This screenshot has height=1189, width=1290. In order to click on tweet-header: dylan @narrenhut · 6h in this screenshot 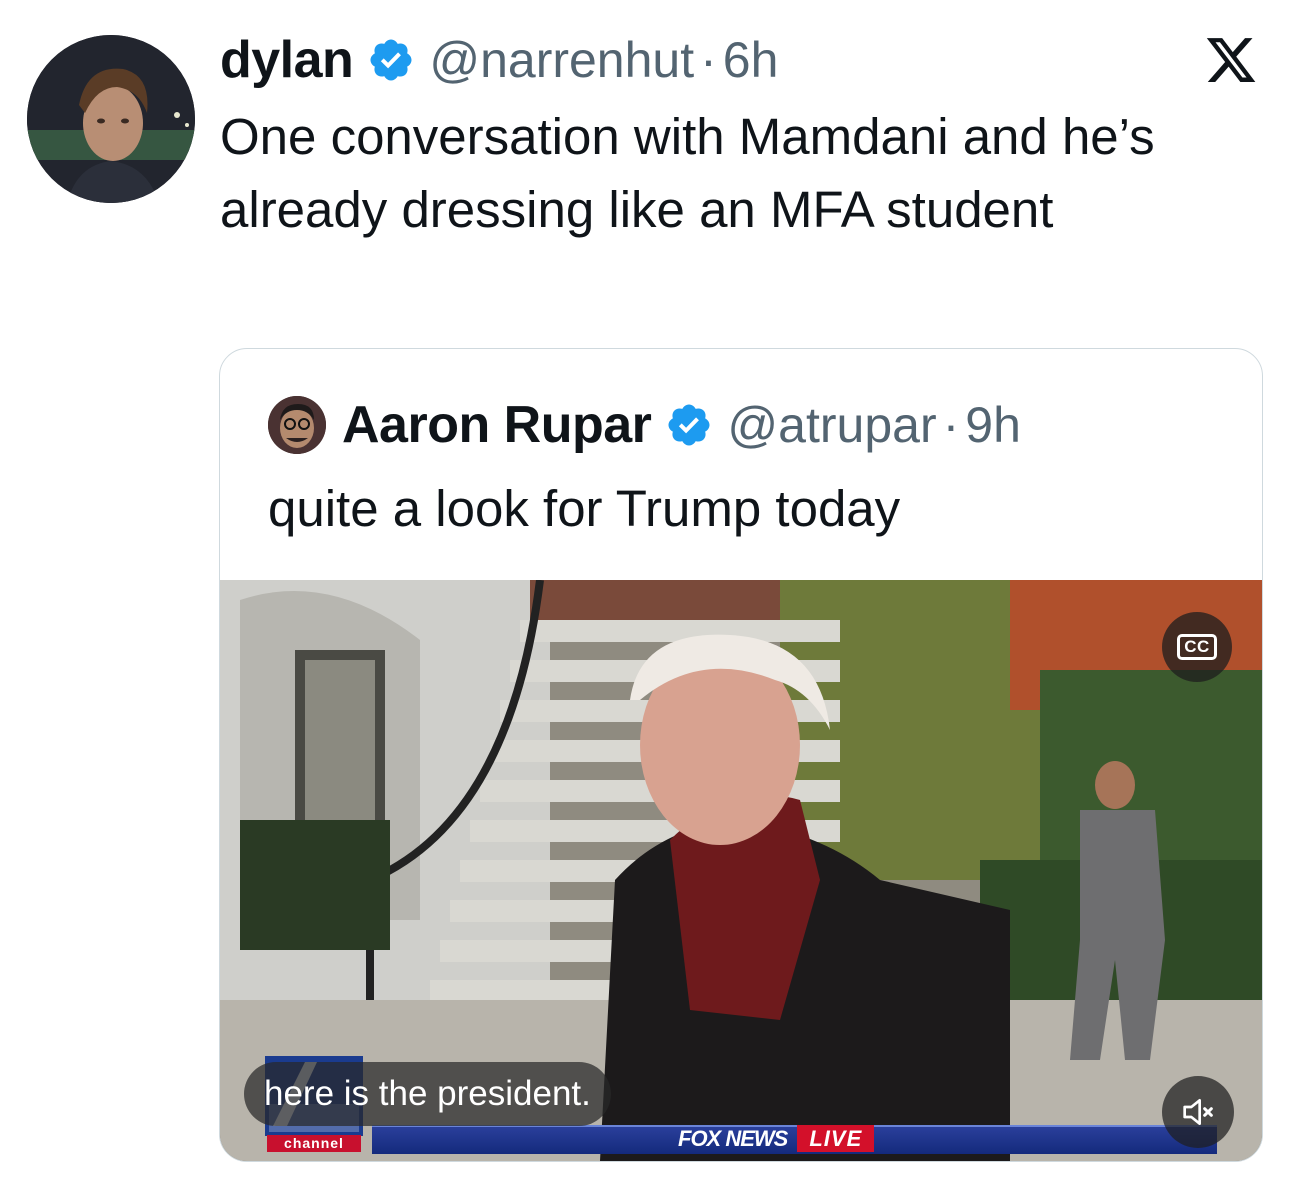, I will do `click(499, 60)`.